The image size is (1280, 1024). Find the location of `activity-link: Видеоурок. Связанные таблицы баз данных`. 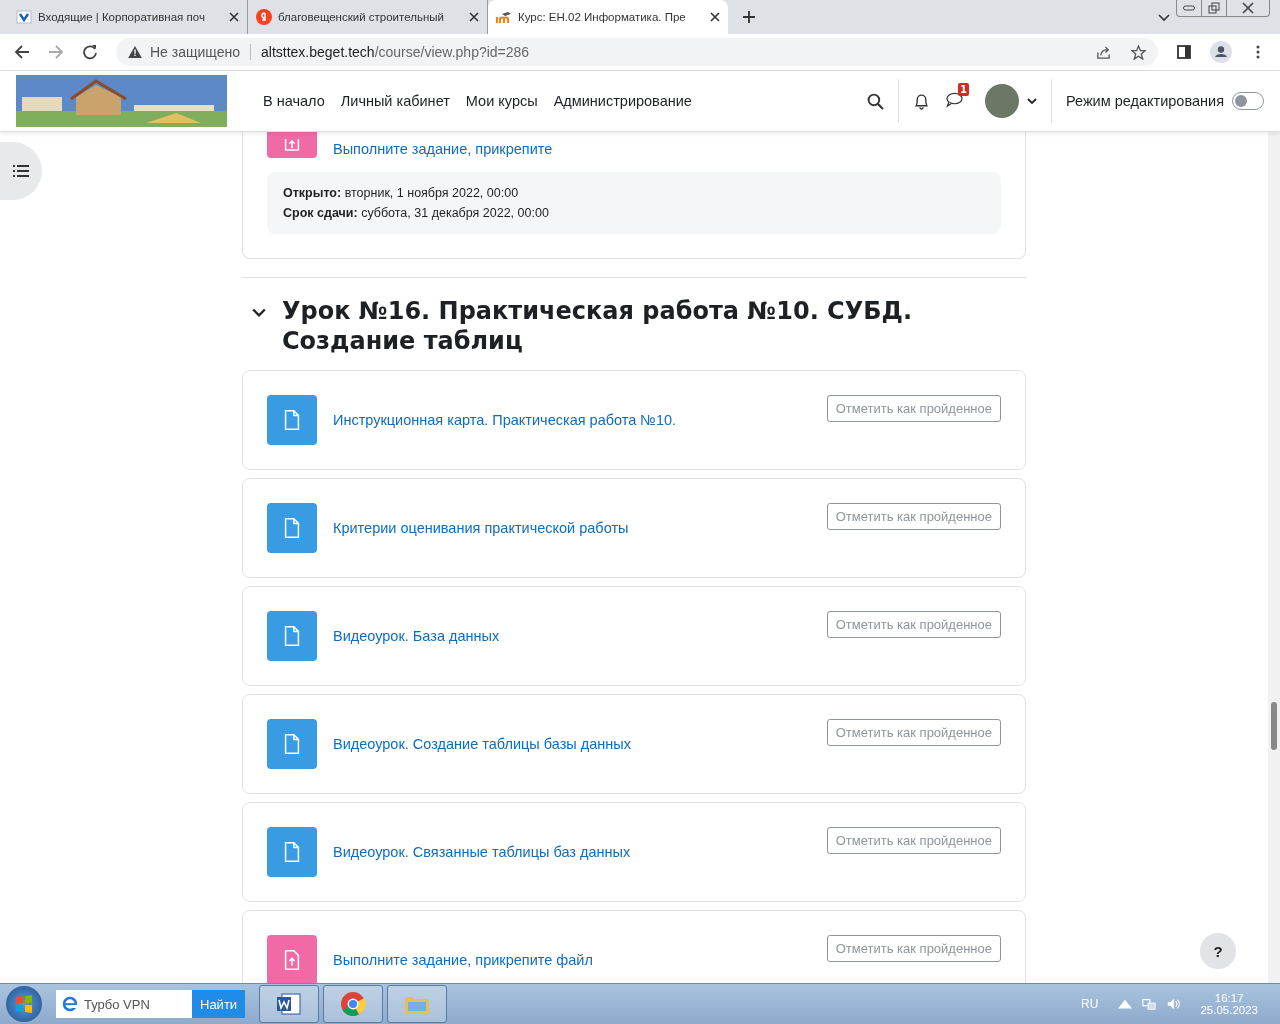

activity-link: Видеоурок. Связанные таблицы баз данных is located at coordinates (482, 852).